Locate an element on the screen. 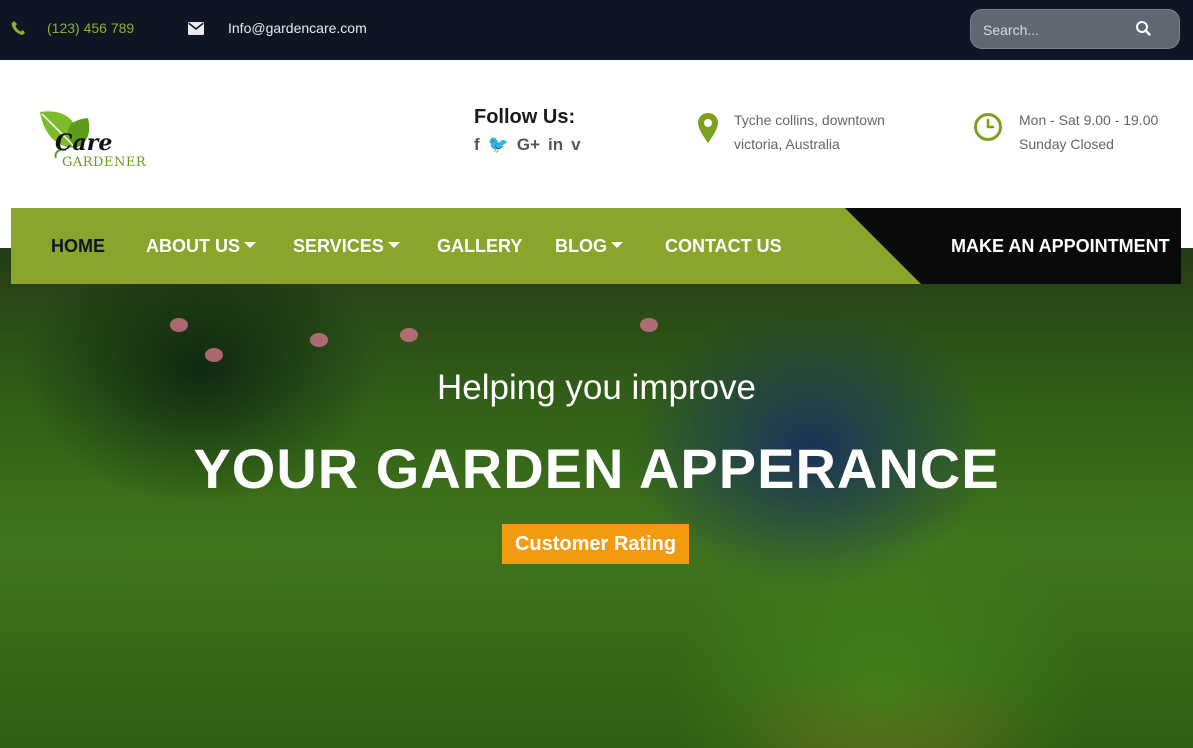 The image size is (1193, 748). nav-item-label: SERVICES is located at coordinates (338, 246).